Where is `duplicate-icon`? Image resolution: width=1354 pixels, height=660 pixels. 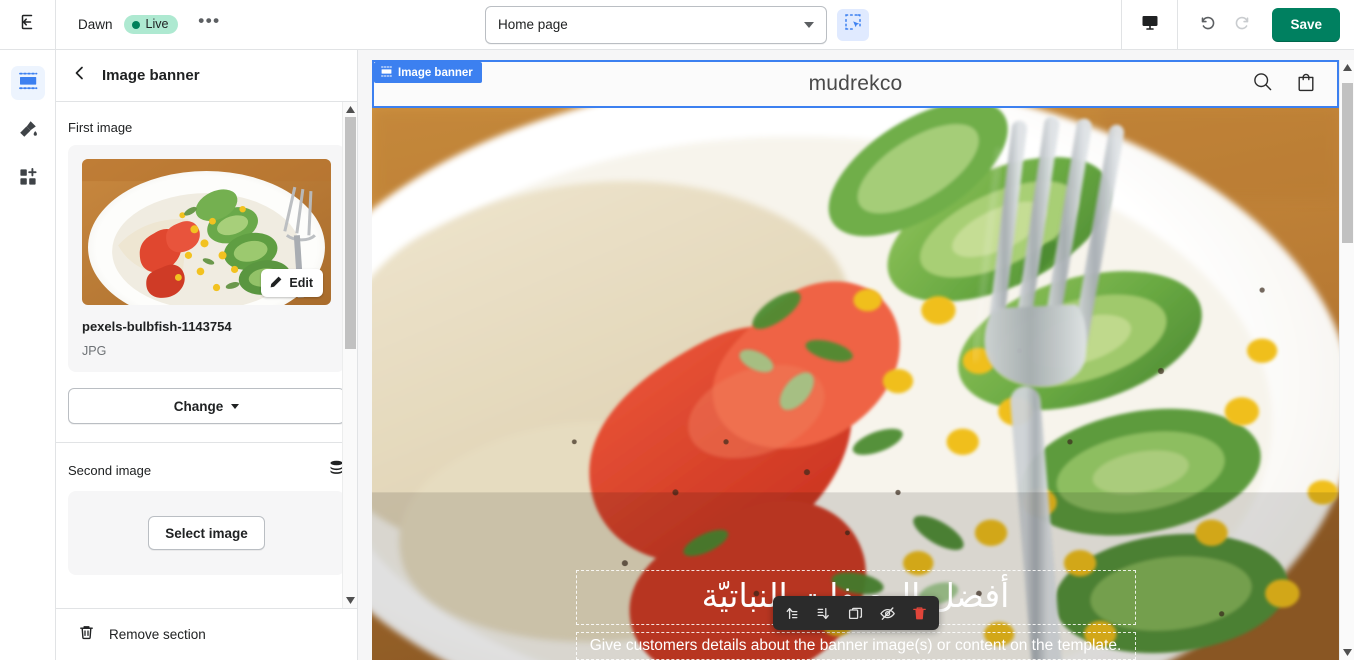
duplicate-icon is located at coordinates (856, 613).